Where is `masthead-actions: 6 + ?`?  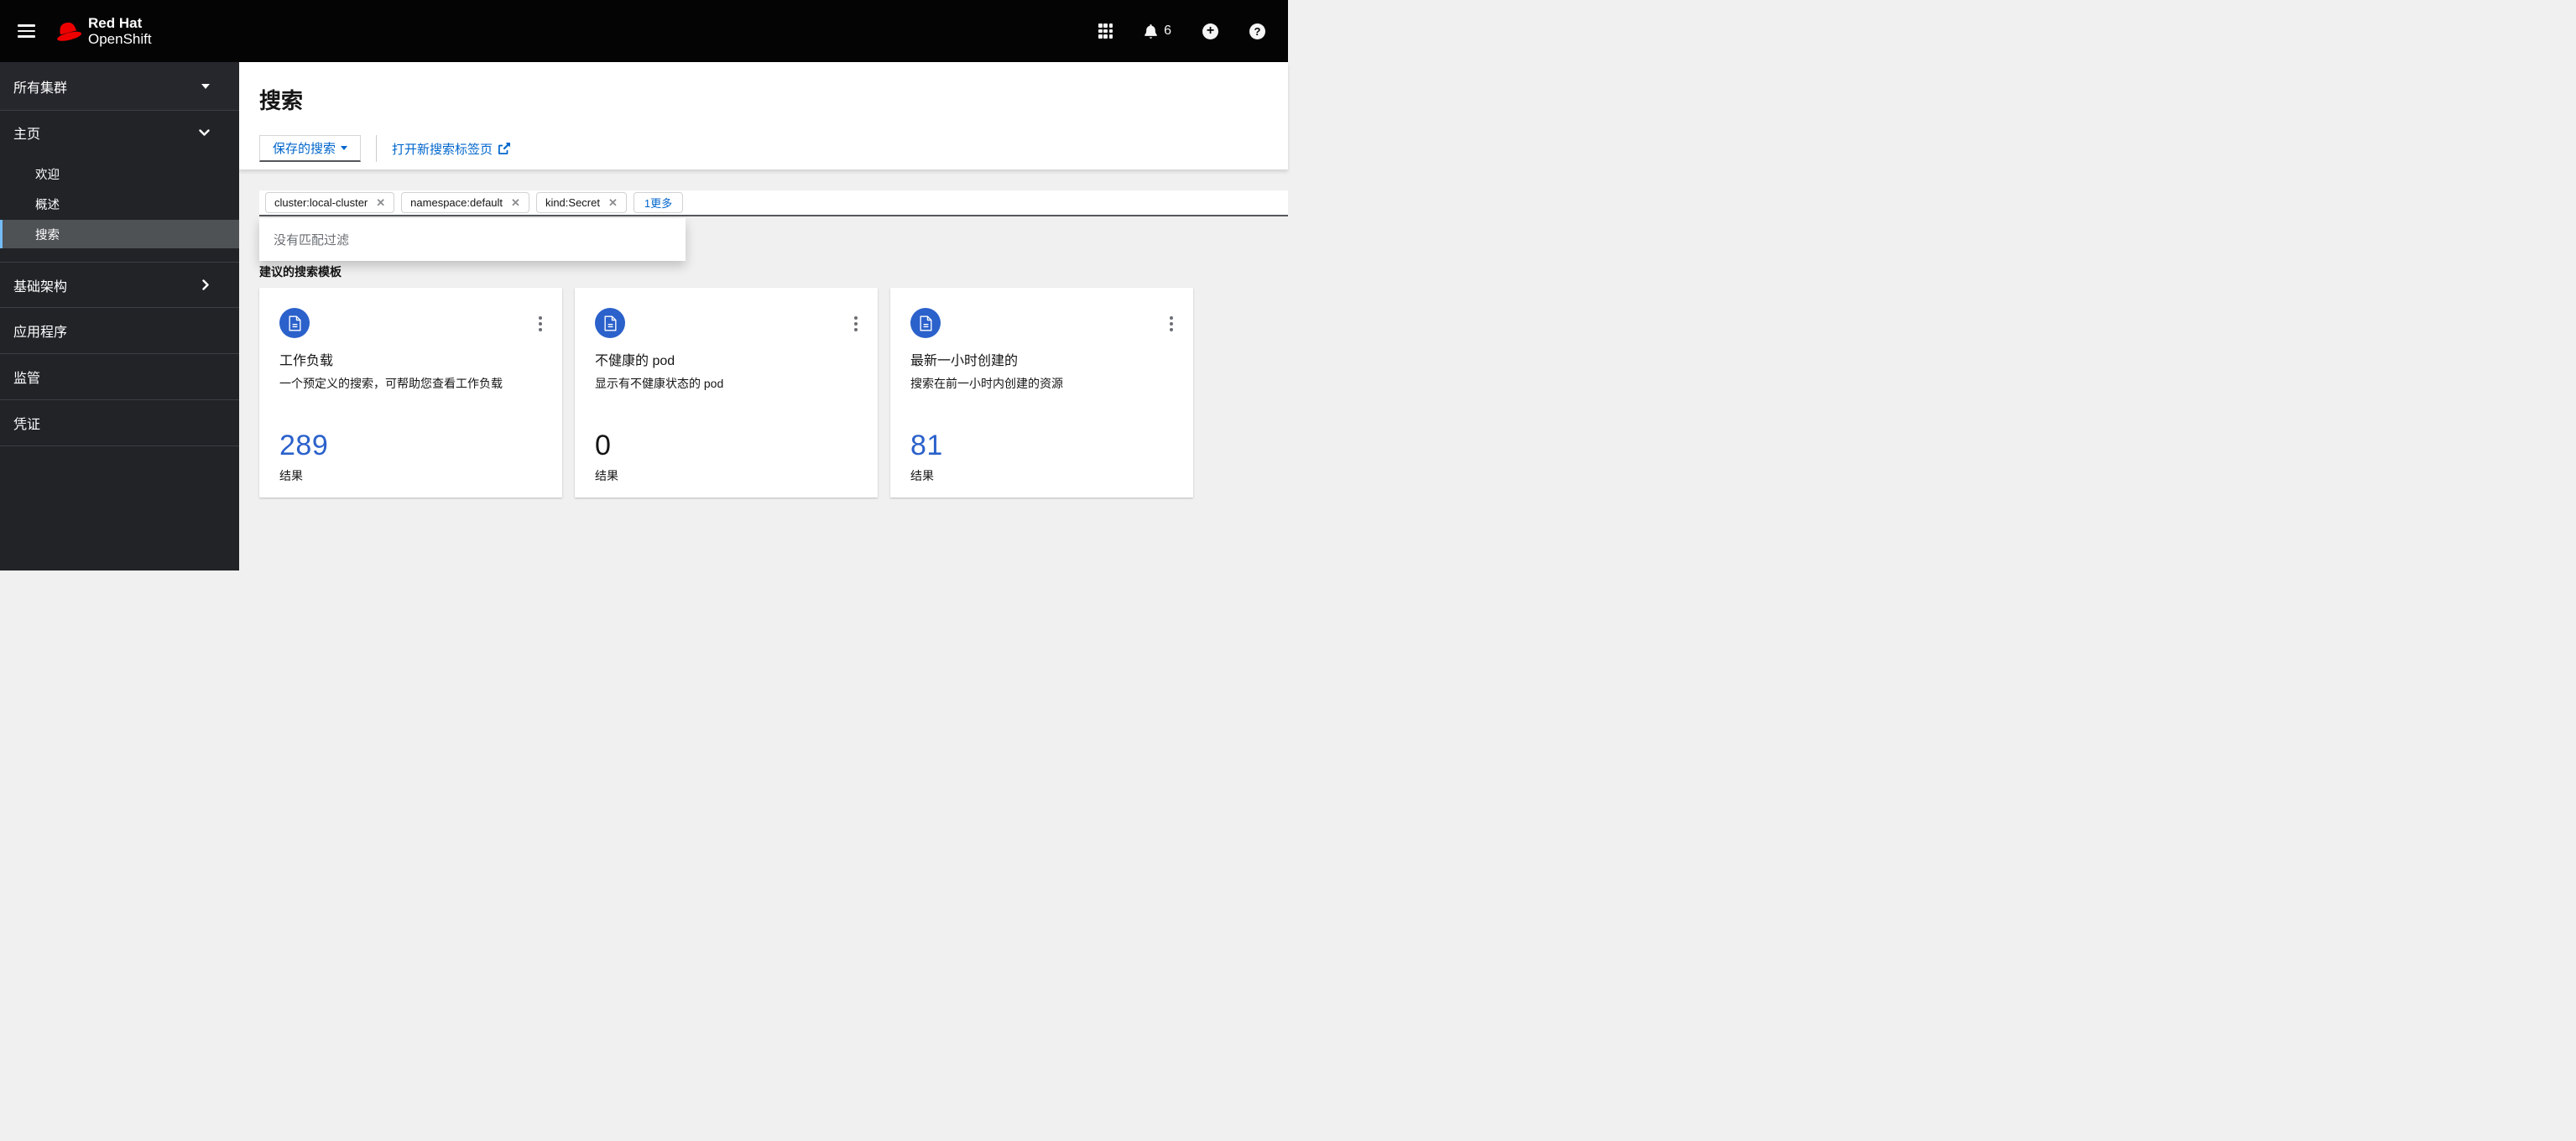 masthead-actions: 6 + ? is located at coordinates (1193, 31).